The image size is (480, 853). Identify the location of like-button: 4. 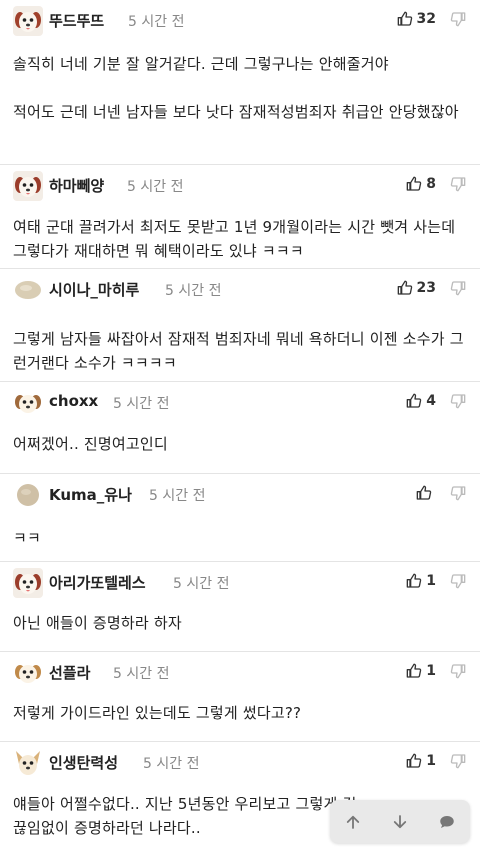
(421, 401).